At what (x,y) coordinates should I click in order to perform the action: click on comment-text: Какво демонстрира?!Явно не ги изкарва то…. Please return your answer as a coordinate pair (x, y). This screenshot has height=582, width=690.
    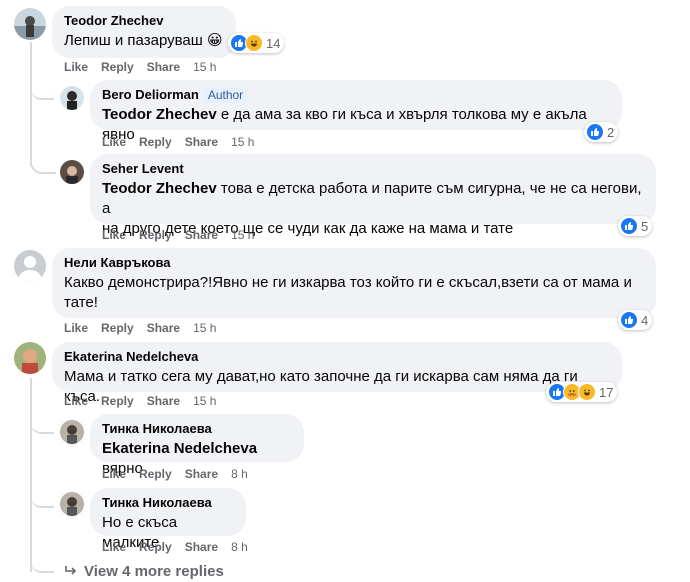
    Looking at the image, I should click on (348, 292).